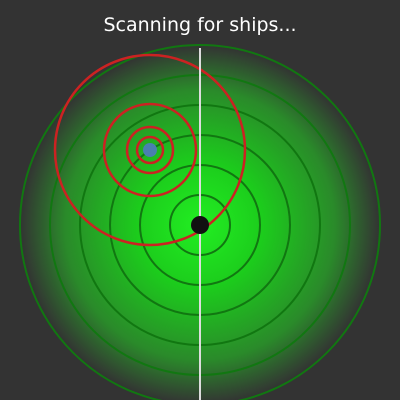 This screenshot has height=400, width=400. I want to click on radar-origin, so click(200, 225).